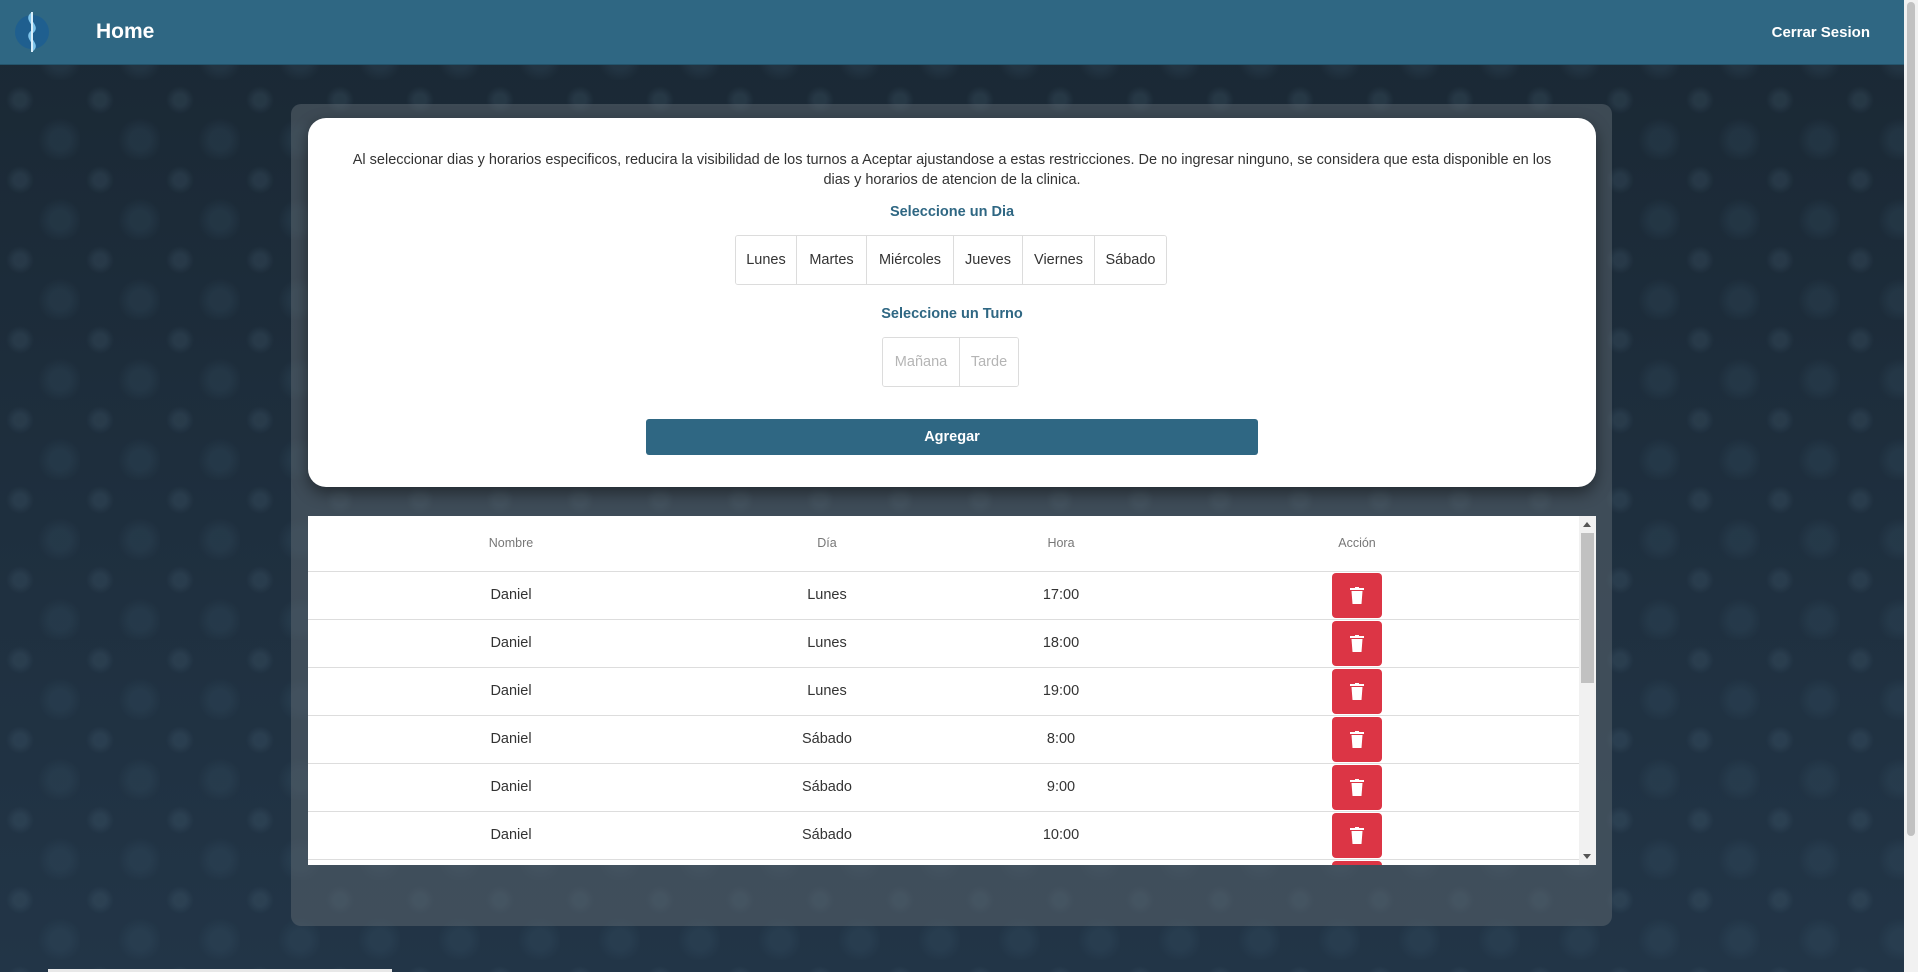  Describe the element at coordinates (1061, 543) in the screenshot. I see `column-header-hora: Hora` at that location.